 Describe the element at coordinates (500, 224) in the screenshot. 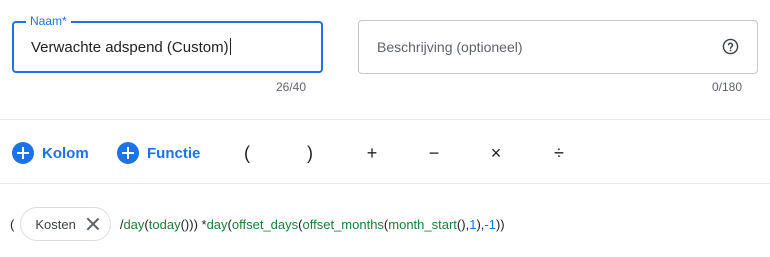

I see `formula-token: ))` at that location.